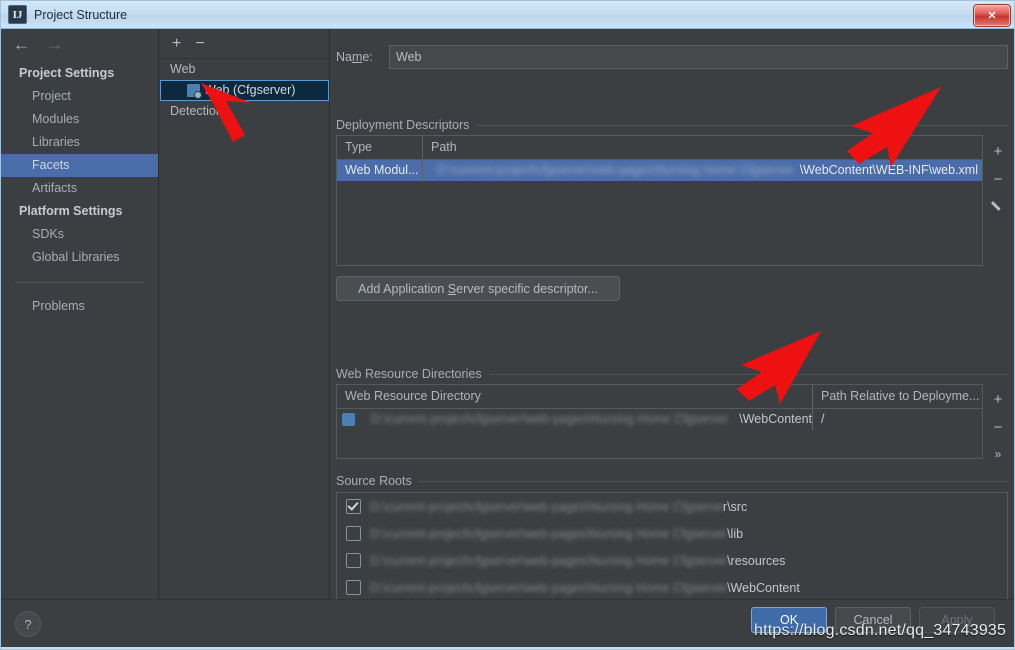 This screenshot has width=1015, height=650. I want to click on web-resource-table-tools: + − », so click(998, 423).